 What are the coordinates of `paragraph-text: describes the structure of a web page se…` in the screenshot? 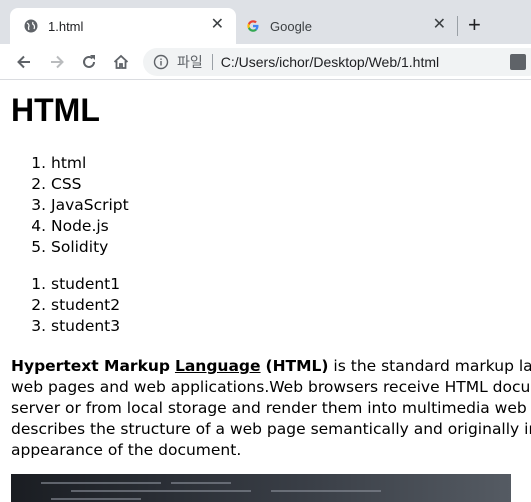 It's located at (271, 429).